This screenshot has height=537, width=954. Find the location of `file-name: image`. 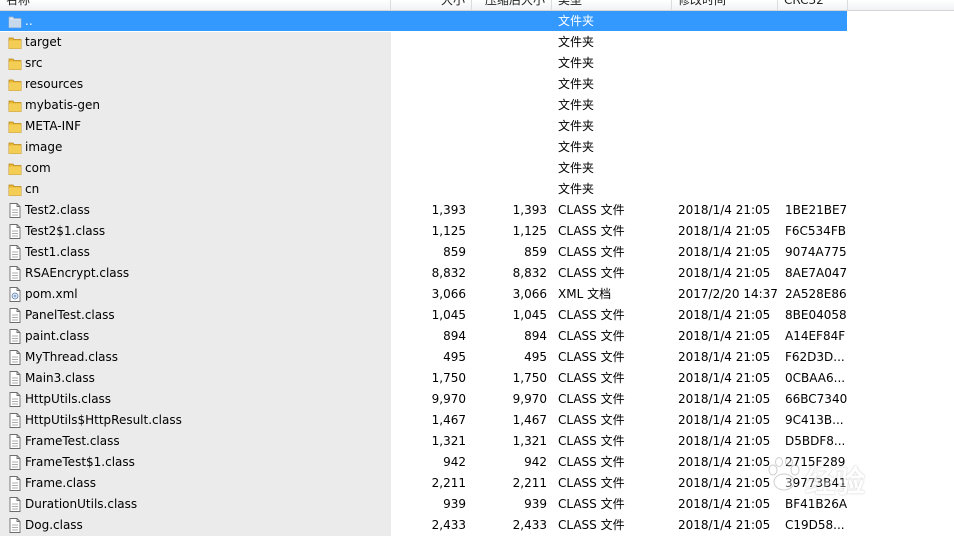

file-name: image is located at coordinates (43, 147).